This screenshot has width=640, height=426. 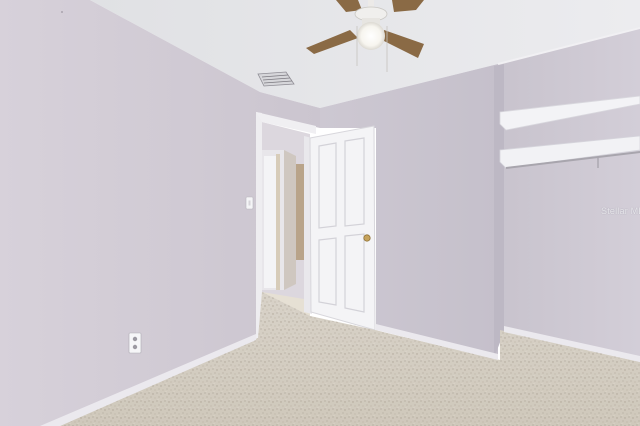 What do you see at coordinates (249, 203) in the screenshot?
I see `light-switch-toggle` at bounding box center [249, 203].